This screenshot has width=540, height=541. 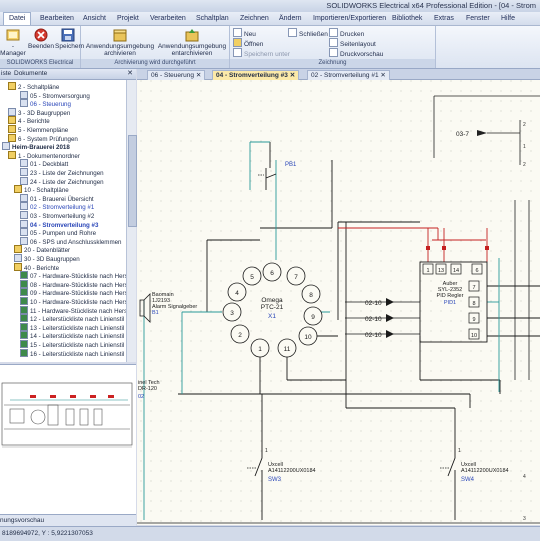 What do you see at coordinates (70, 241) in the screenshot?
I see `tree-item: 06 - SPS und Anschlussklemmen` at bounding box center [70, 241].